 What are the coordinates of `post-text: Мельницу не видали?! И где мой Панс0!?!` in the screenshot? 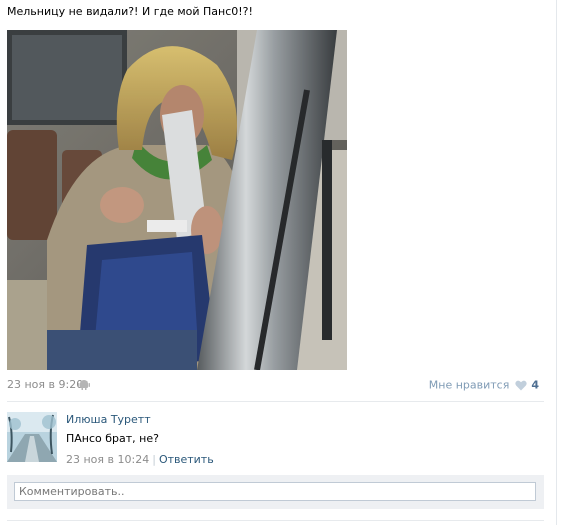 It's located at (130, 11).